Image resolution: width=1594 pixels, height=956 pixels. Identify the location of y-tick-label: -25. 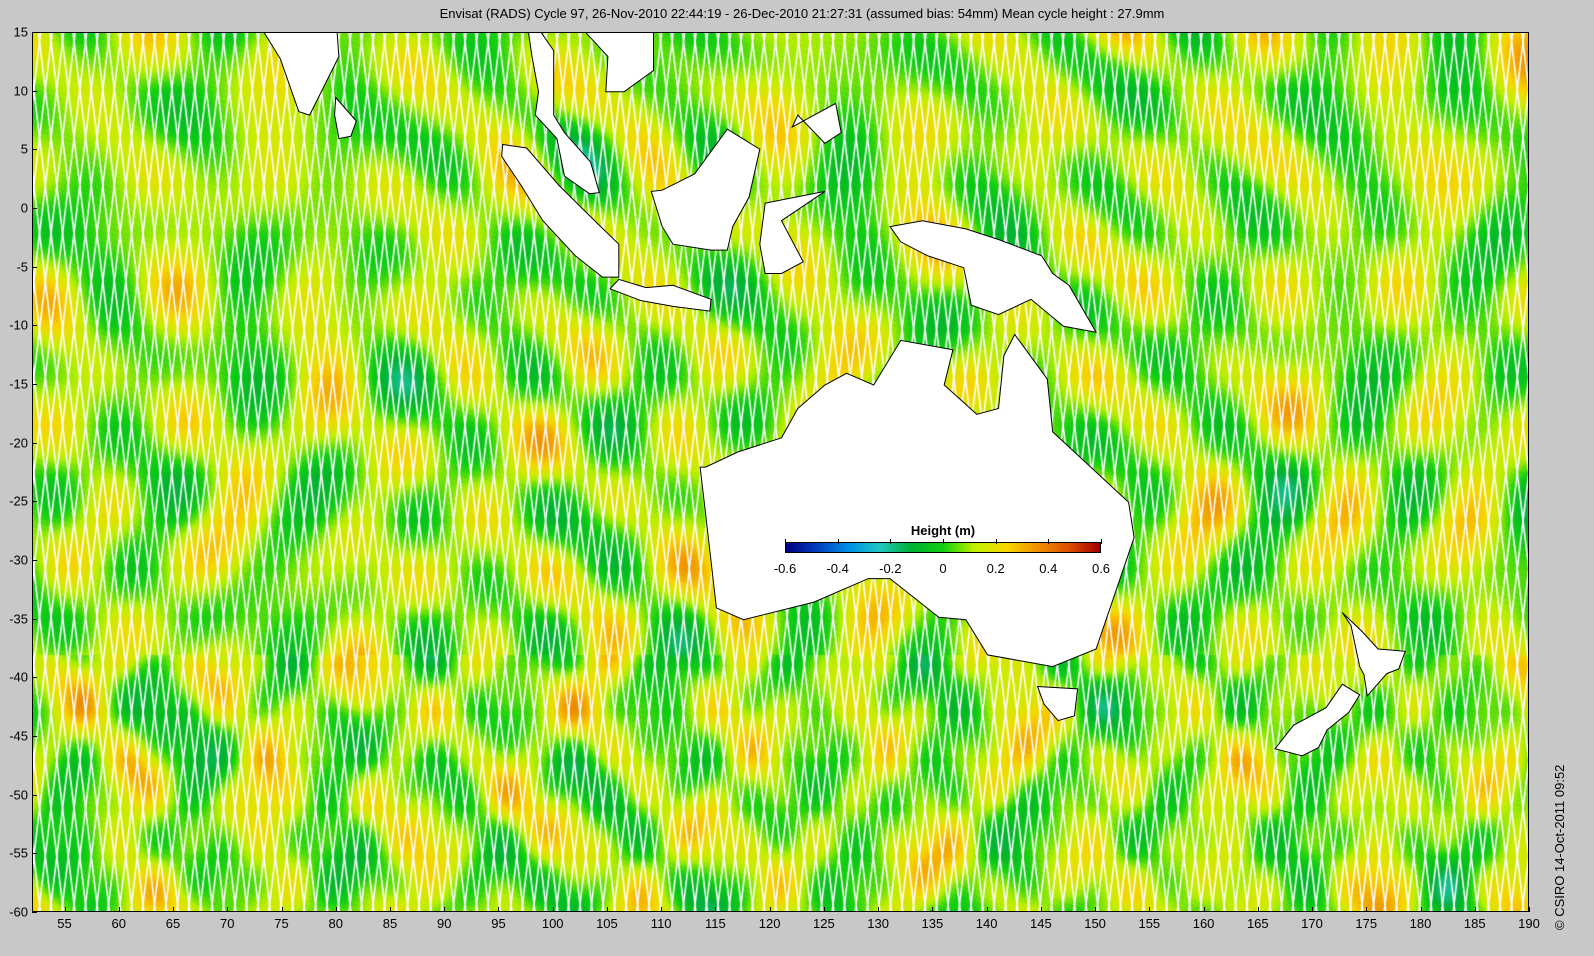
(18, 501).